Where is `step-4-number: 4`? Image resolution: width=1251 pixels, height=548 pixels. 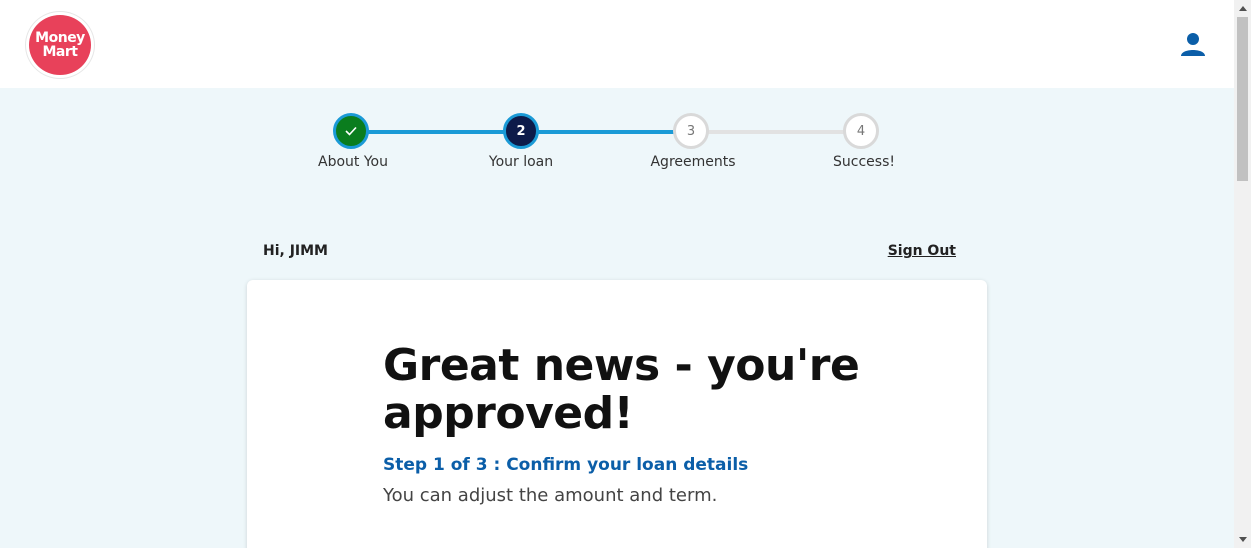 step-4-number: 4 is located at coordinates (861, 131).